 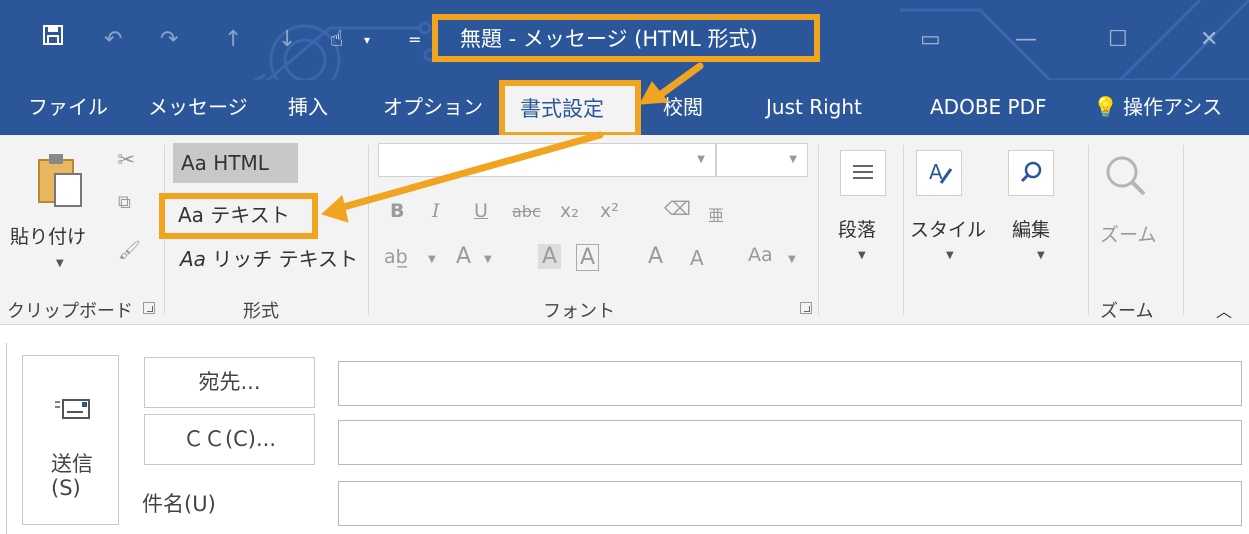 What do you see at coordinates (436, 211) in the screenshot?
I see `italic-button: I` at bounding box center [436, 211].